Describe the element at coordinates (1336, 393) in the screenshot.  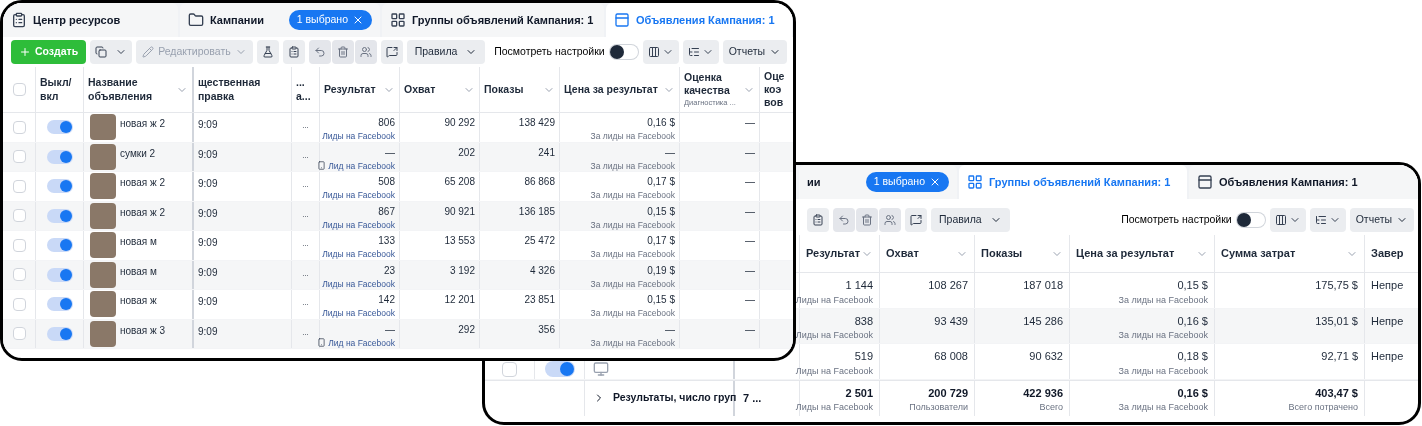
I see `table-cell-text: 403,47 $` at that location.